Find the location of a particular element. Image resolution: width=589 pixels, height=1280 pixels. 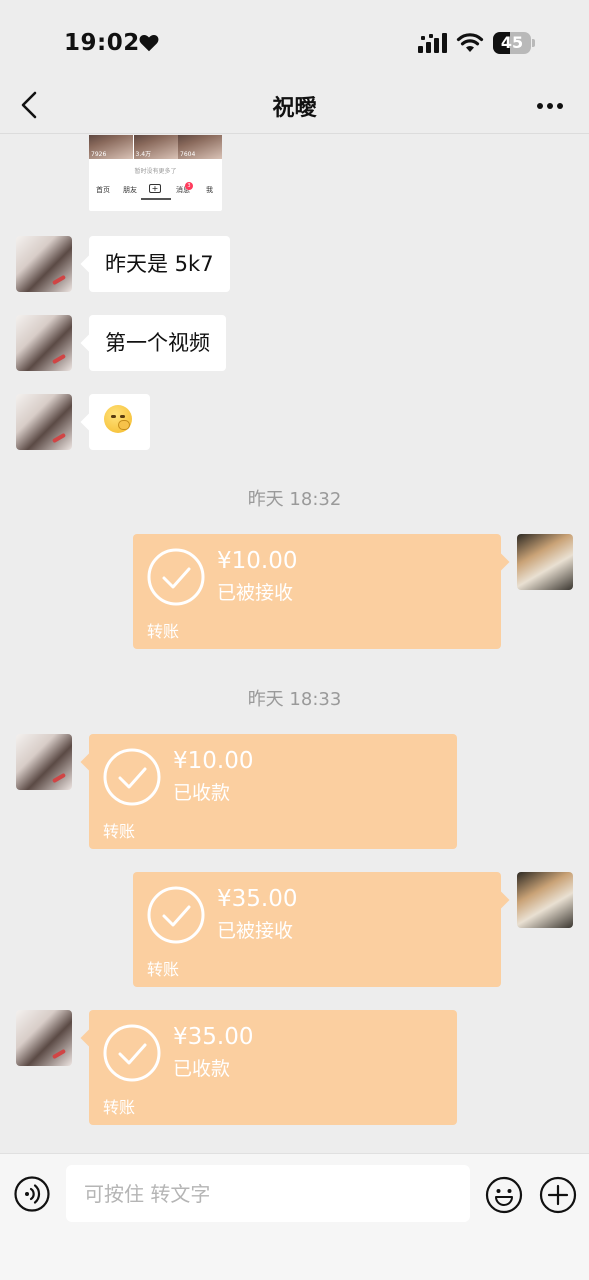

preview-thumb: 3.4万 is located at coordinates (155, 147).